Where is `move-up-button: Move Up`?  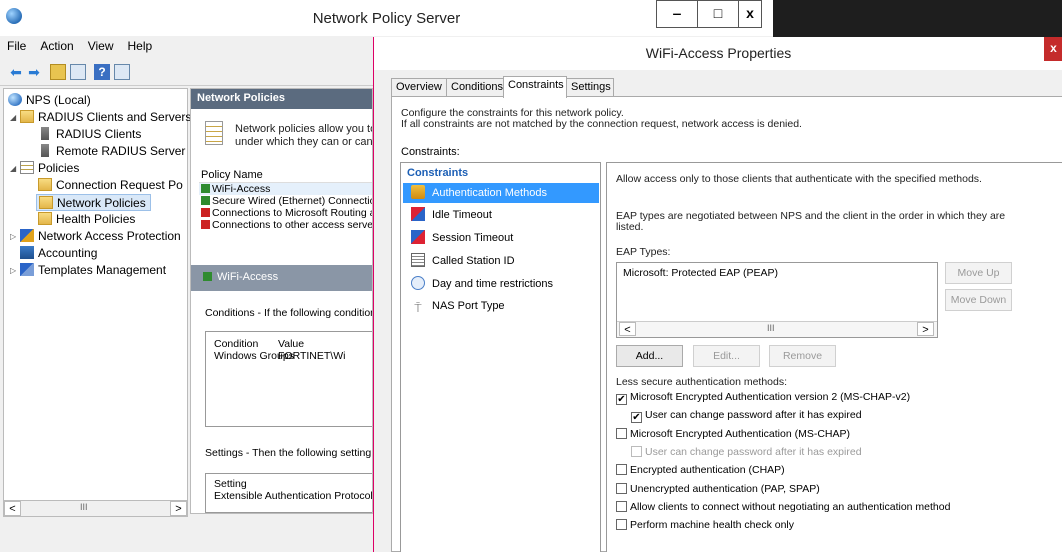
move-up-button: Move Up is located at coordinates (978, 273).